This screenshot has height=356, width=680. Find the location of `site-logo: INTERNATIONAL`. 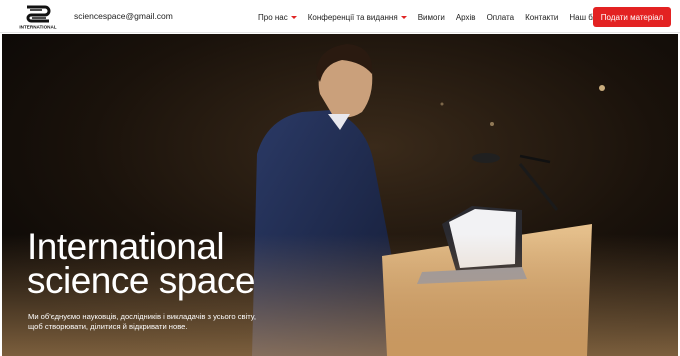

site-logo: INTERNATIONAL is located at coordinates (38, 17).